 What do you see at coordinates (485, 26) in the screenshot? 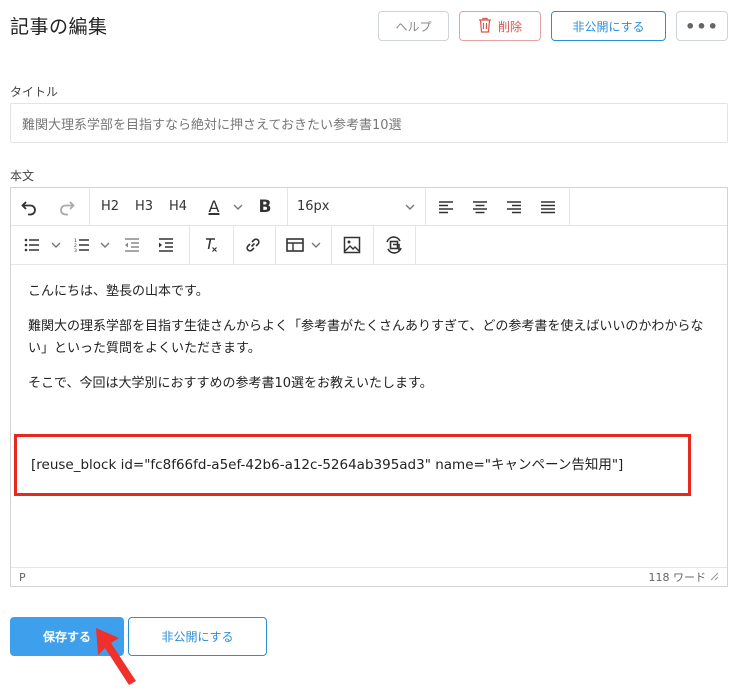
I see `trash-icon` at bounding box center [485, 26].